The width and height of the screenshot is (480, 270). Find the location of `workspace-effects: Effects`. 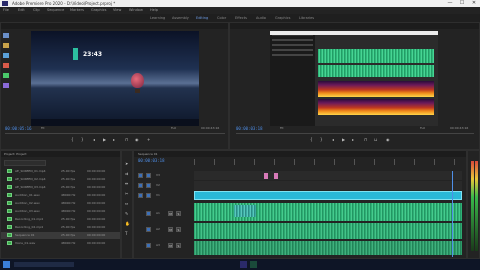

workspace-effects: Effects is located at coordinates (241, 18).